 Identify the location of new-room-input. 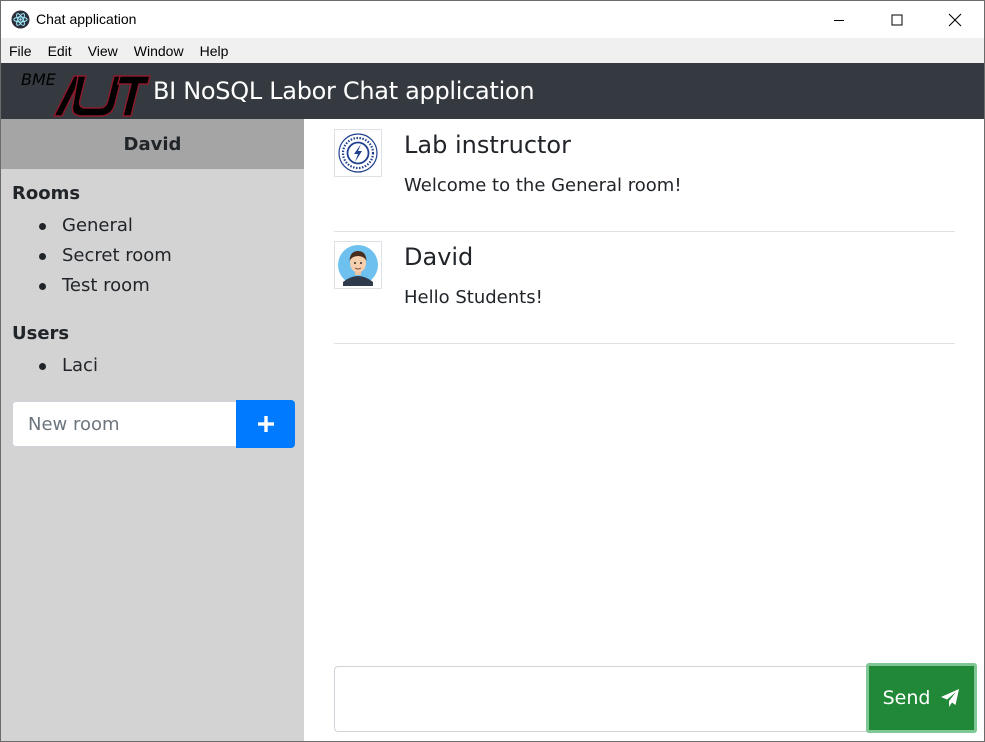
(124, 424).